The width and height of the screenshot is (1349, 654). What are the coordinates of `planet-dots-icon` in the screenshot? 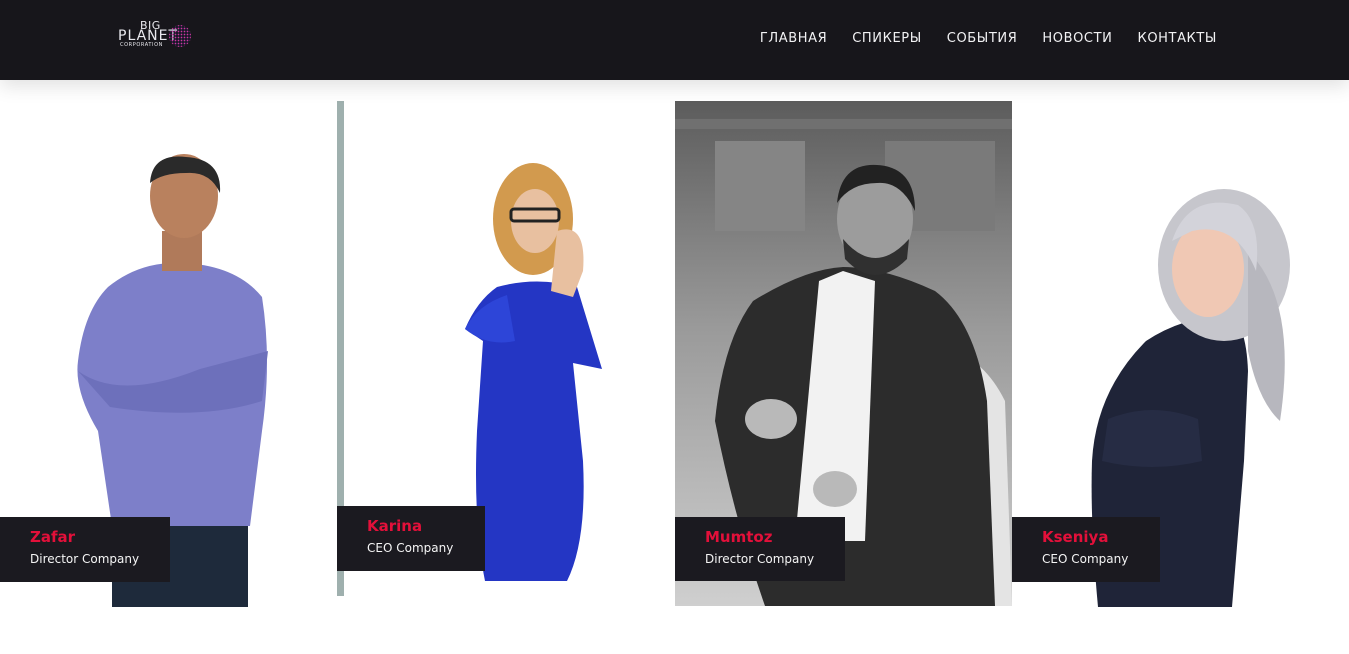 It's located at (180, 36).